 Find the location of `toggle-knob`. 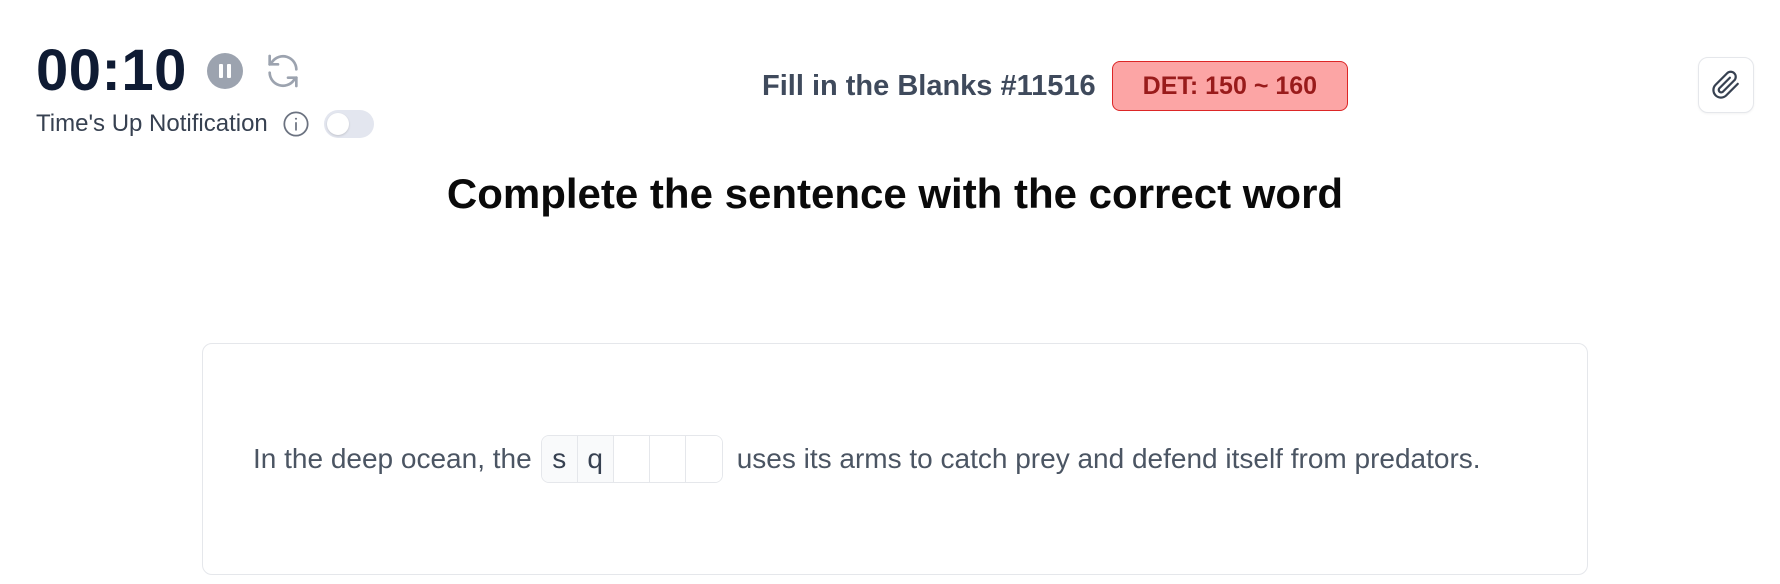

toggle-knob is located at coordinates (337, 124).